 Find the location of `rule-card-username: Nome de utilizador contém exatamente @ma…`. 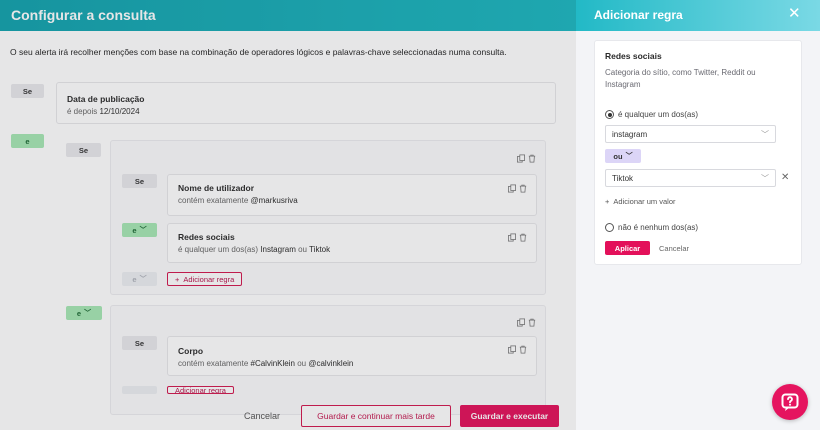

rule-card-username: Nome de utilizador contém exatamente @ma… is located at coordinates (352, 195).